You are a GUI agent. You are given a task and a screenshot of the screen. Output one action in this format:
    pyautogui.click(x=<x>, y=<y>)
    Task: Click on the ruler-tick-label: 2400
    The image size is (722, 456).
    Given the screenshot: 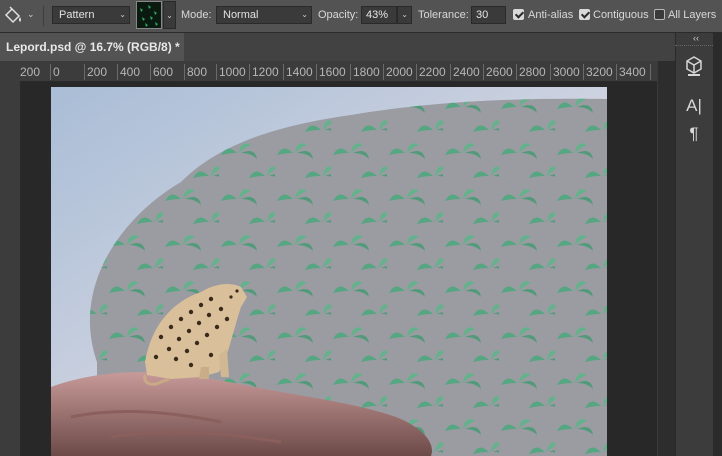 What is the action you would take?
    pyautogui.click(x=466, y=72)
    